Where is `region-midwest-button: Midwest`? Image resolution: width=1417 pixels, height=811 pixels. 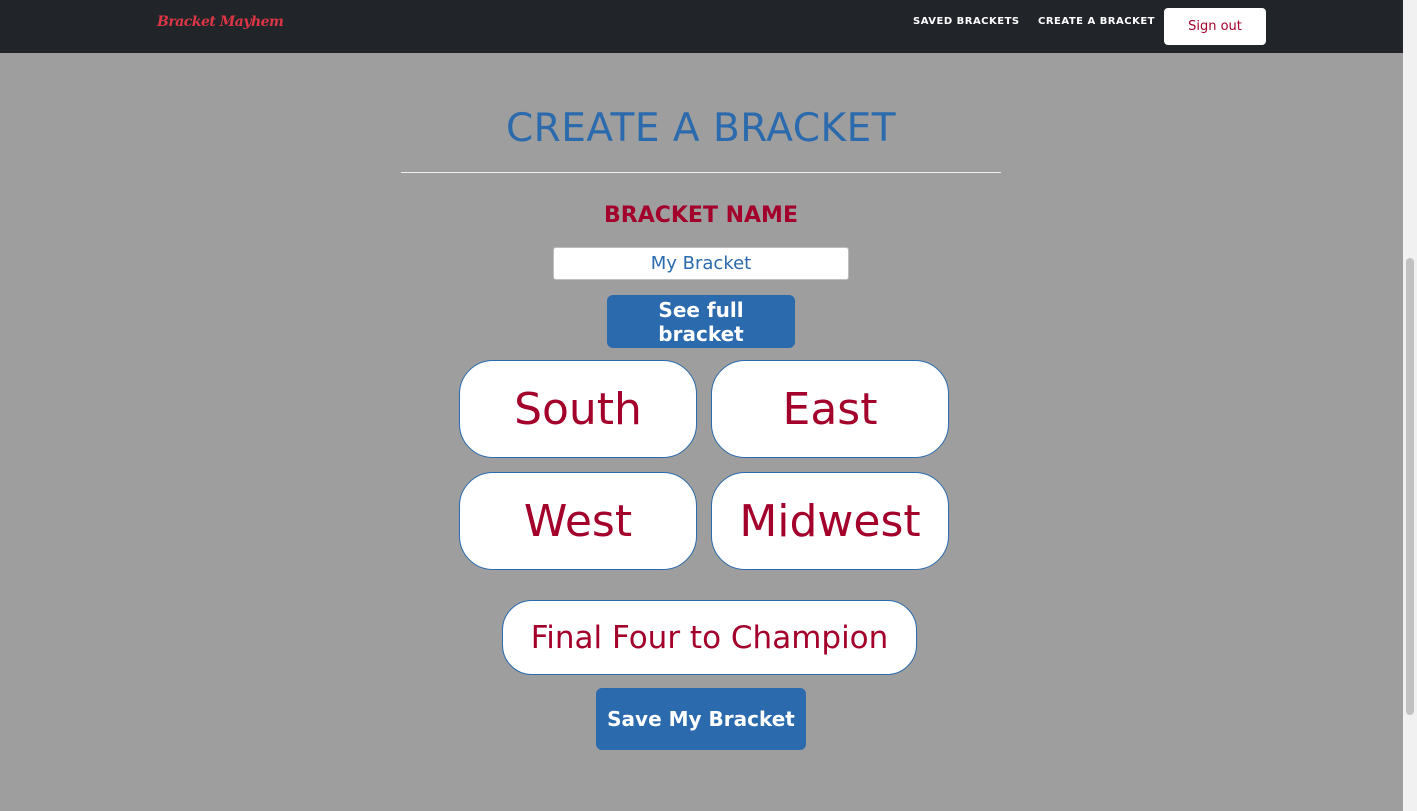 region-midwest-button: Midwest is located at coordinates (830, 521).